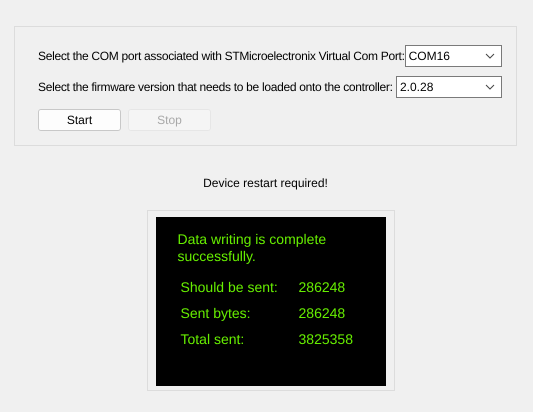 This screenshot has height=412, width=533. What do you see at coordinates (79, 120) in the screenshot?
I see `action-button: Start` at bounding box center [79, 120].